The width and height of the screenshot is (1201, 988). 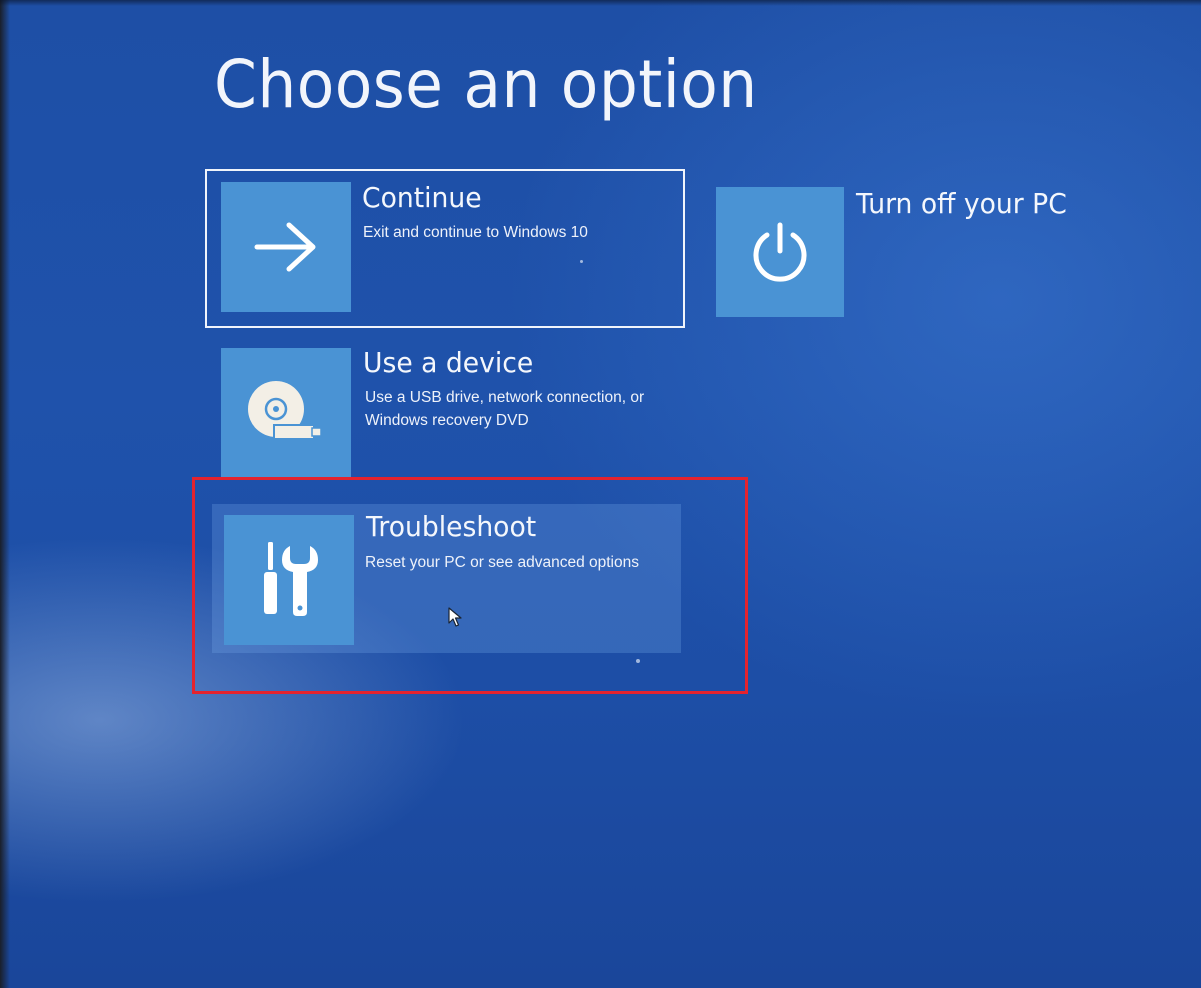 What do you see at coordinates (285, 410) in the screenshot?
I see `disc-usb-icon` at bounding box center [285, 410].